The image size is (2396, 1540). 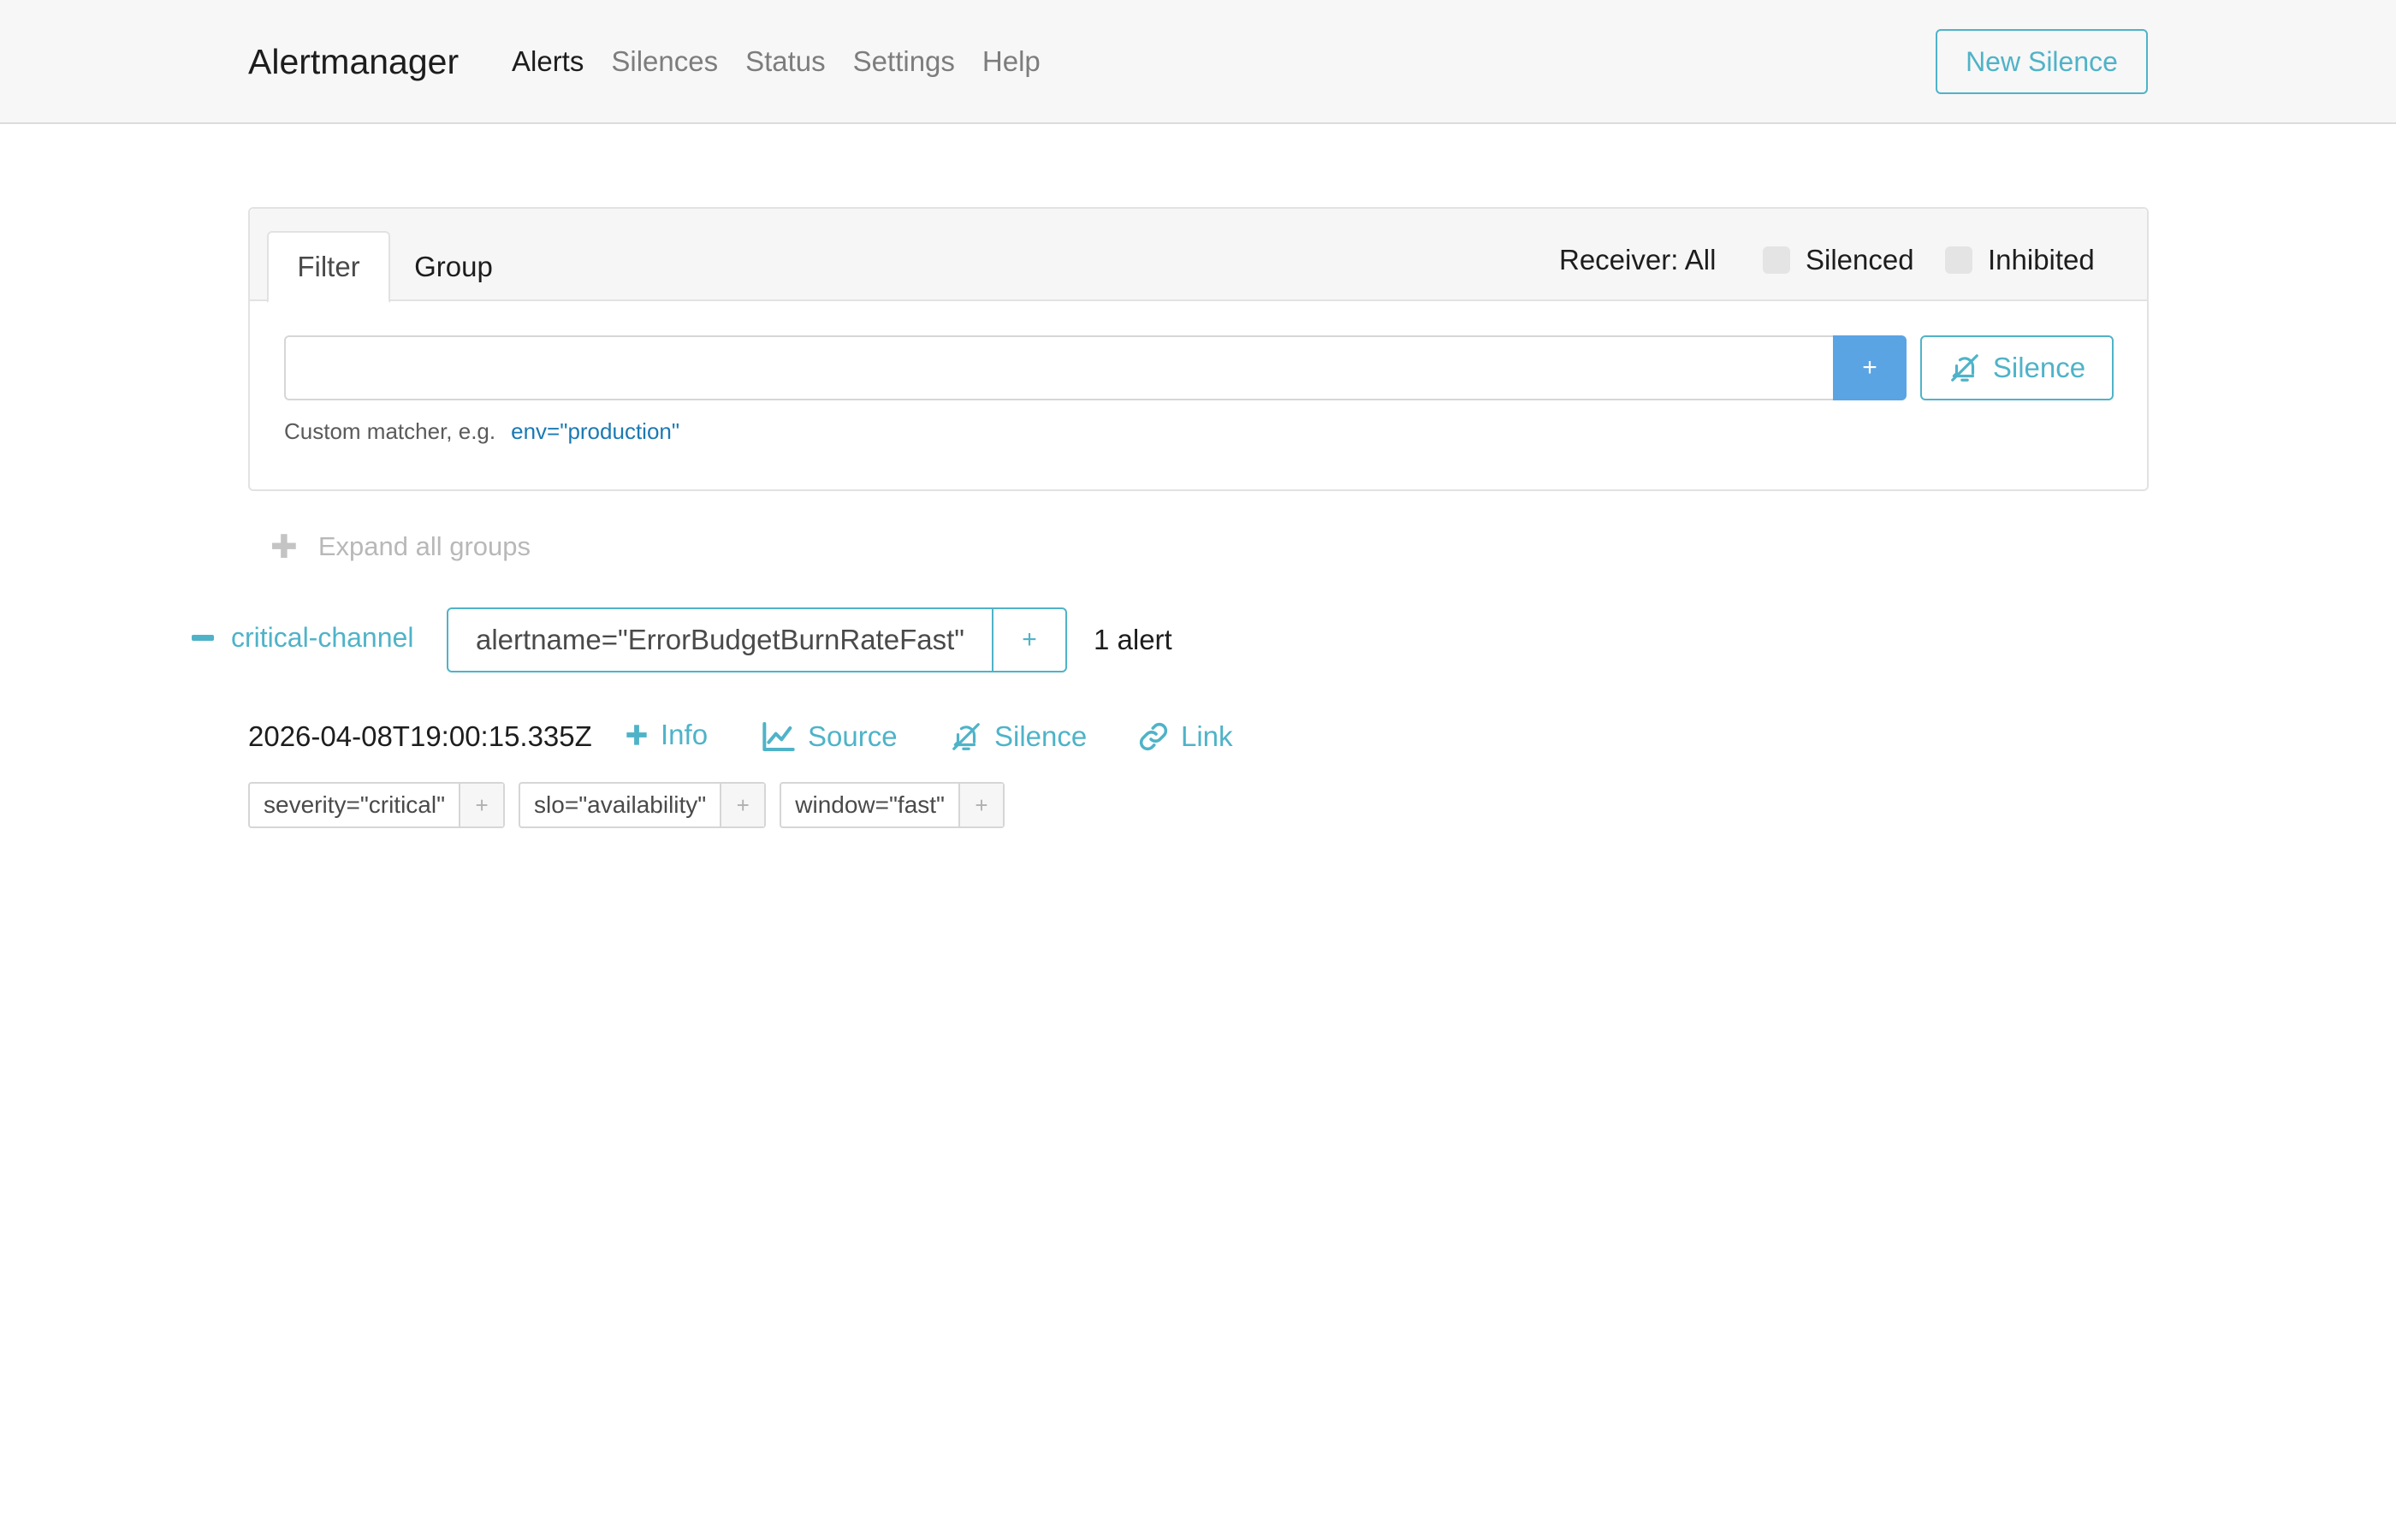 I want to click on silence-filter-button: Silence, so click(x=2017, y=367).